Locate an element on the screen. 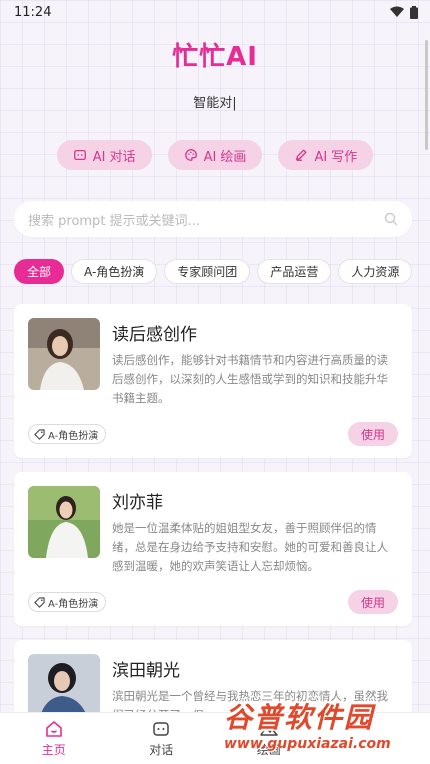 Image resolution: width=430 pixels, height=764 pixels. nav-home-label: 主页 is located at coordinates (53, 749).